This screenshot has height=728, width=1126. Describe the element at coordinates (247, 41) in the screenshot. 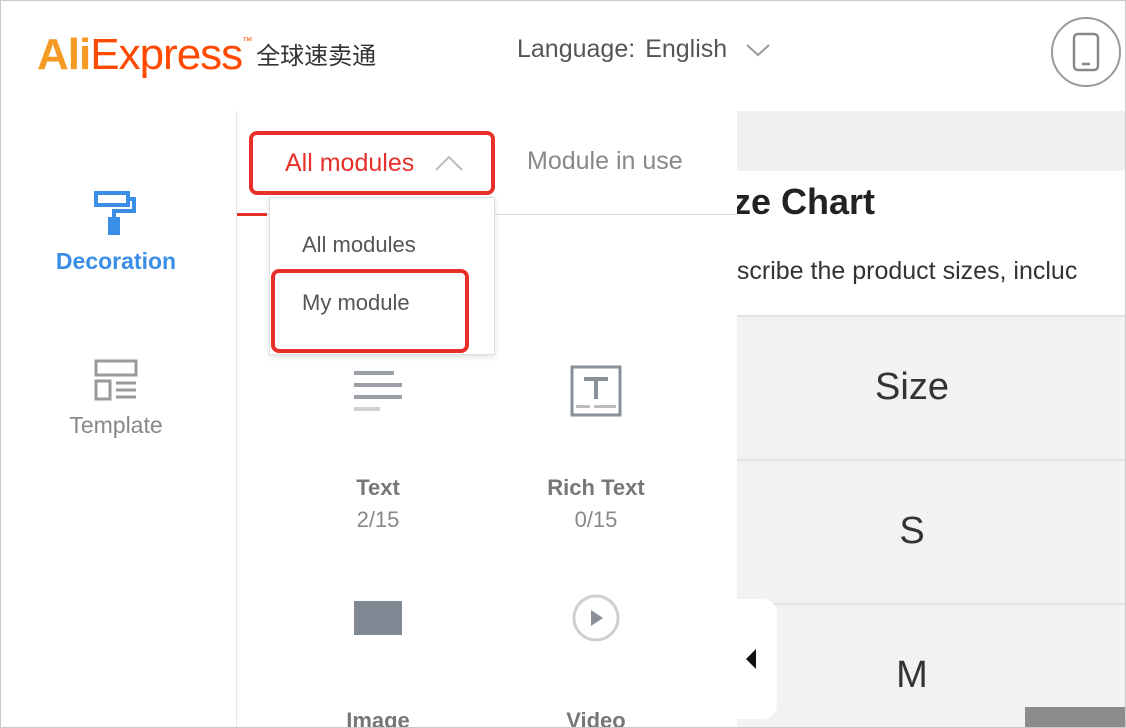

I see `logo-trademark: ™` at that location.